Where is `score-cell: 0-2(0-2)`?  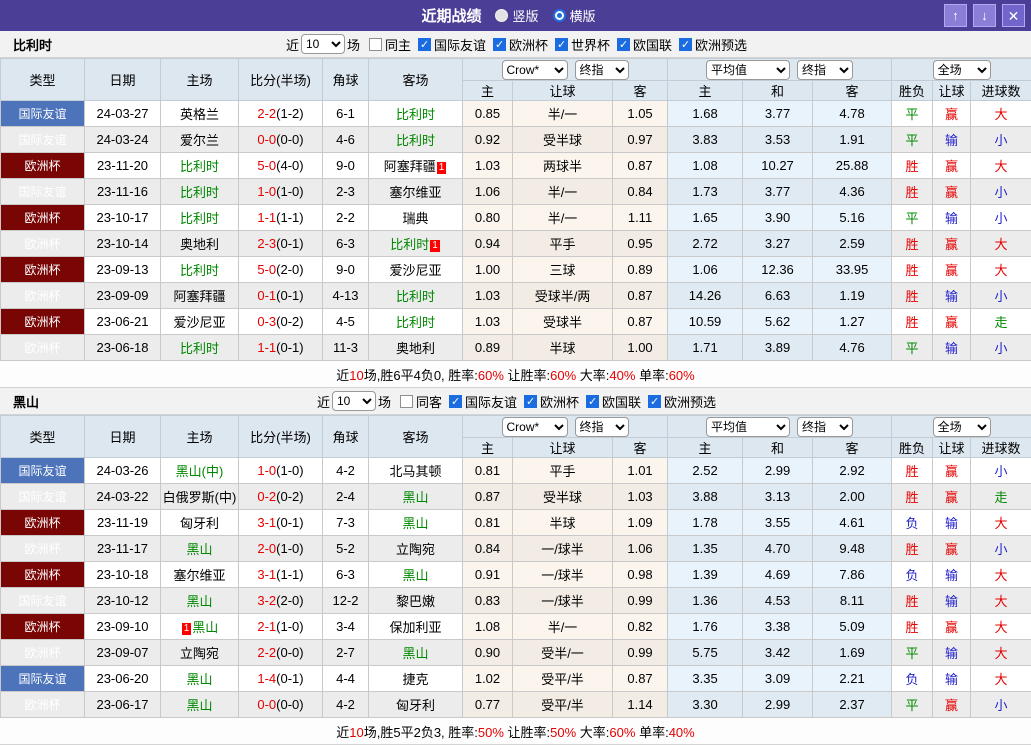 score-cell: 0-2(0-2) is located at coordinates (280, 496).